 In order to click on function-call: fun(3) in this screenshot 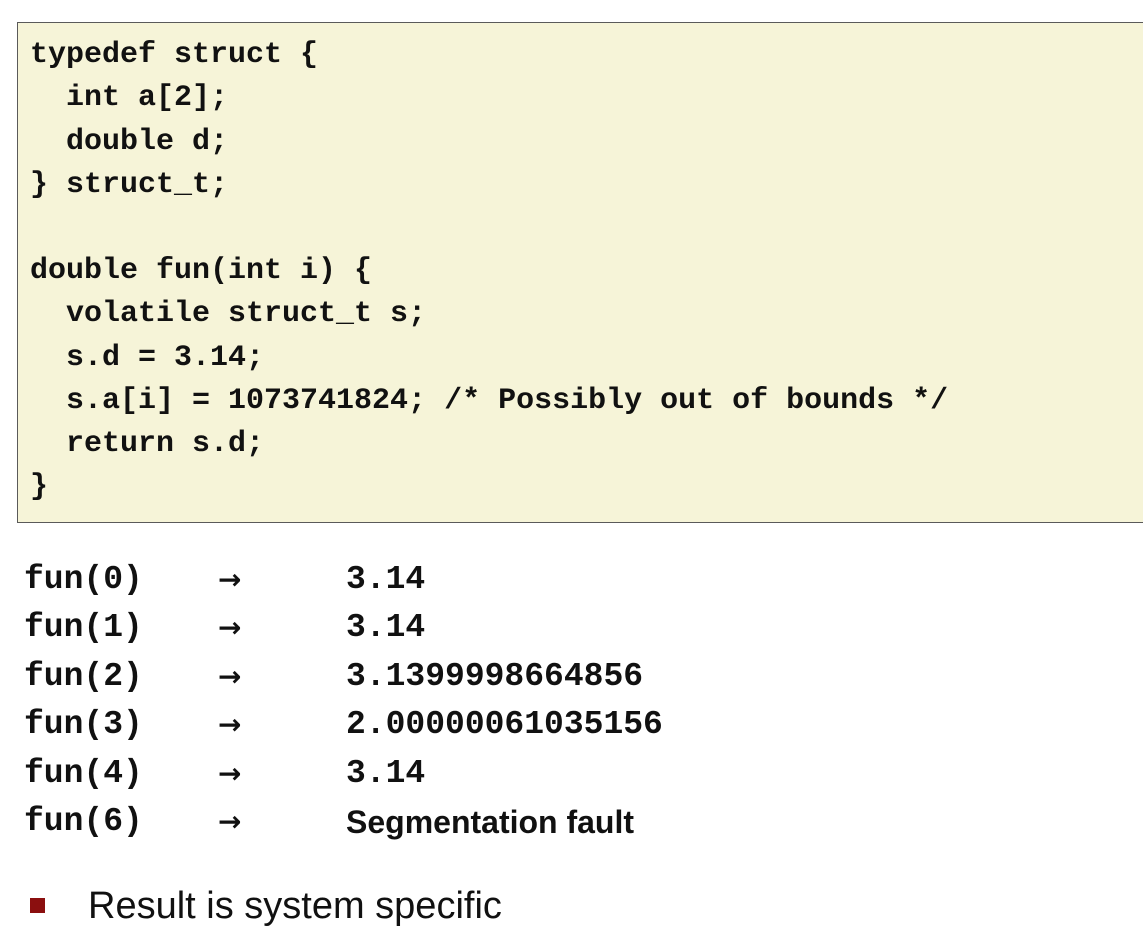, I will do `click(83, 724)`.